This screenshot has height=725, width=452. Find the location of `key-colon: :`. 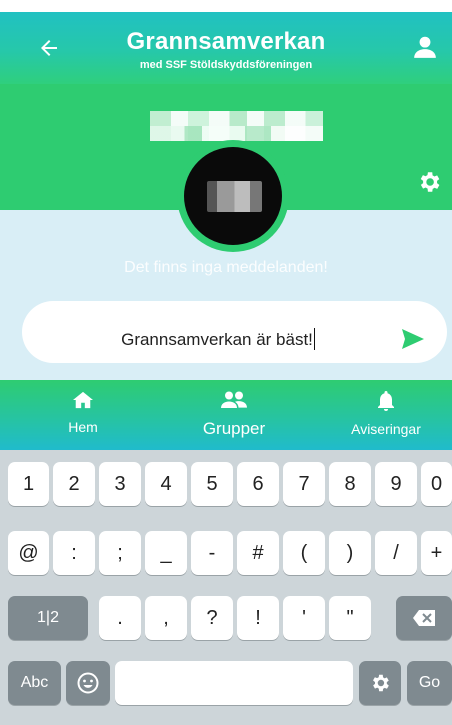

key-colon: : is located at coordinates (74, 553).